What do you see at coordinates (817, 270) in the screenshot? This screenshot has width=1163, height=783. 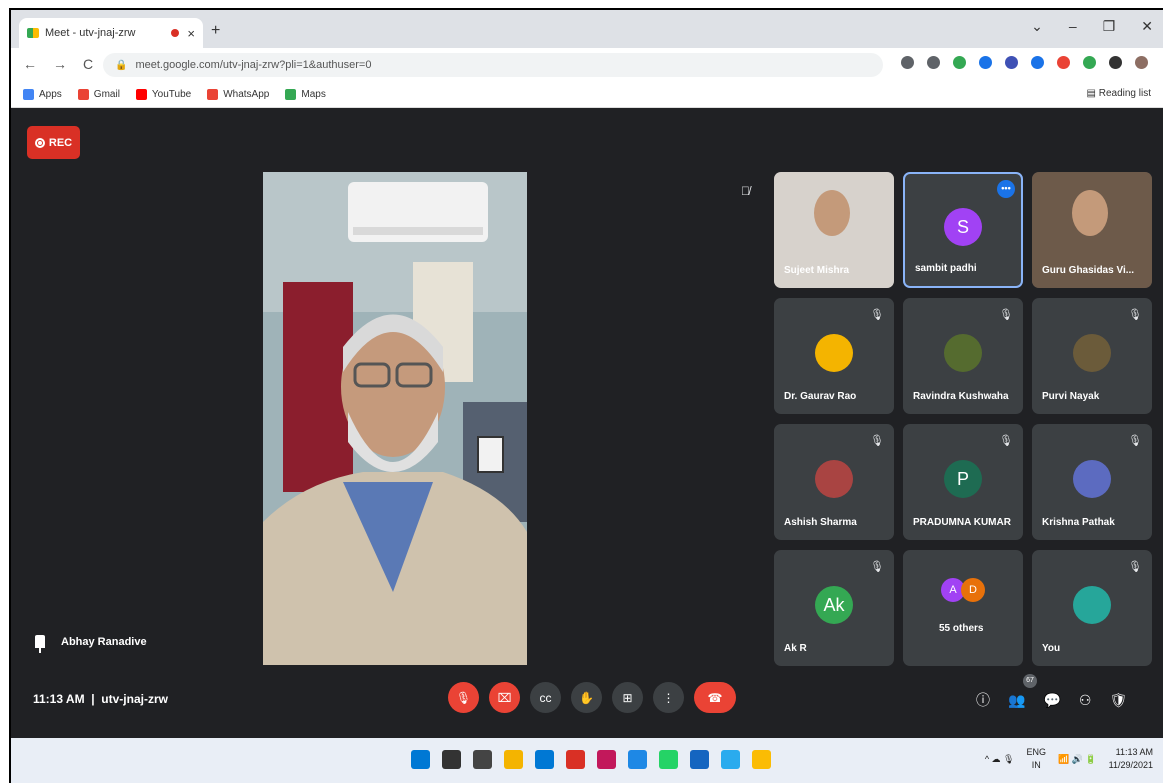 I see `participant-name: Sujeet Mishra` at bounding box center [817, 270].